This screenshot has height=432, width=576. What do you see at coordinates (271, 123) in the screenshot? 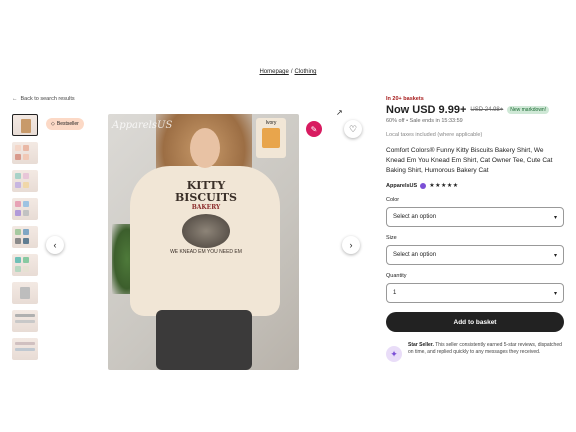
I see `color-tag-label: Ivory` at bounding box center [271, 123].